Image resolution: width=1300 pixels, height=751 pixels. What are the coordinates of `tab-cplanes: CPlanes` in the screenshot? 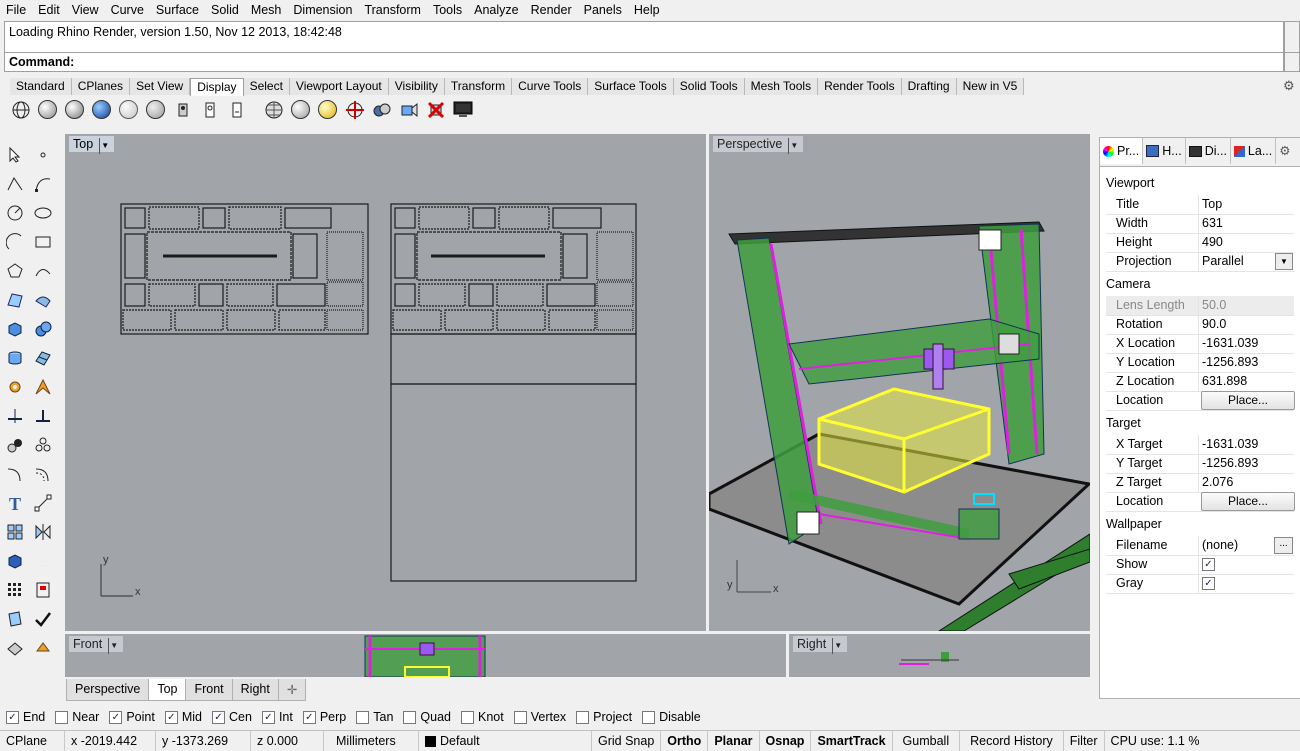 It's located at (101, 86).